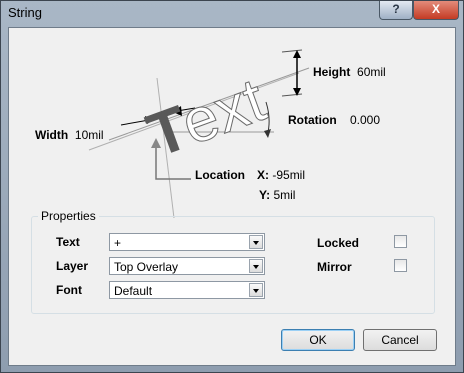 Image resolution: width=464 pixels, height=373 pixels. I want to click on rotation-label: Rotation 0.000, so click(334, 120).